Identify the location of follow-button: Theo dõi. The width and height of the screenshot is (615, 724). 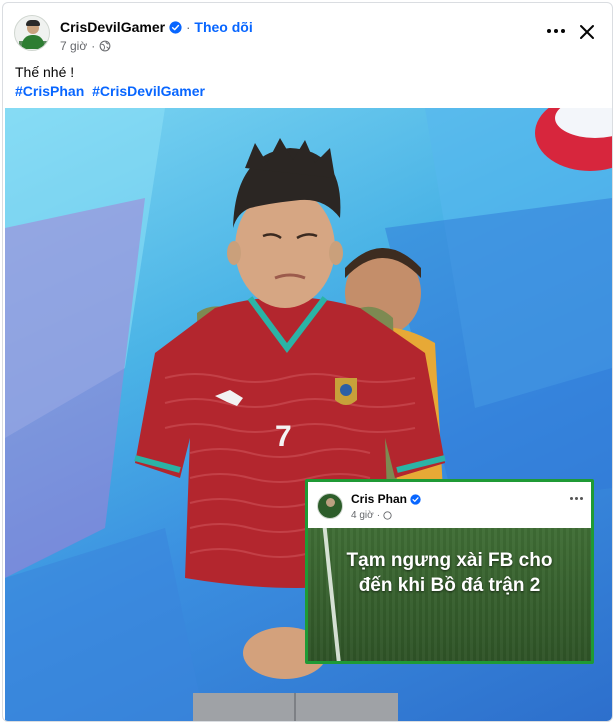
(223, 27).